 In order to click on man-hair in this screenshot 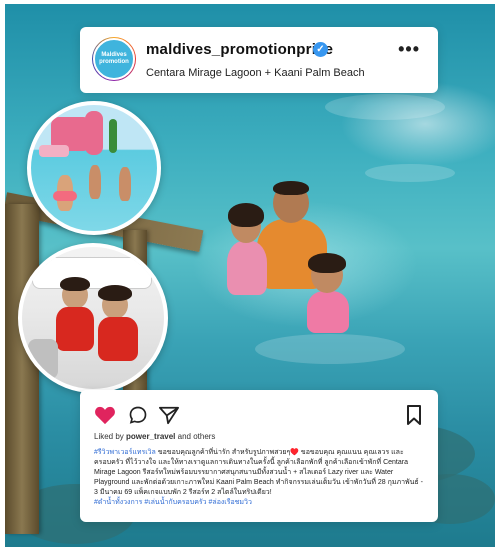, I will do `click(291, 188)`.